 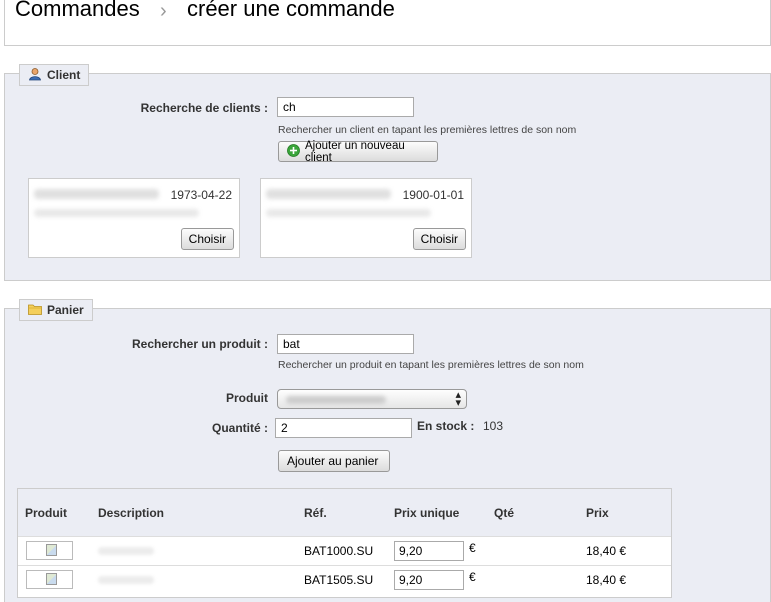 What do you see at coordinates (199, 344) in the screenshot?
I see `product-search-label: Rechercher un produit :` at bounding box center [199, 344].